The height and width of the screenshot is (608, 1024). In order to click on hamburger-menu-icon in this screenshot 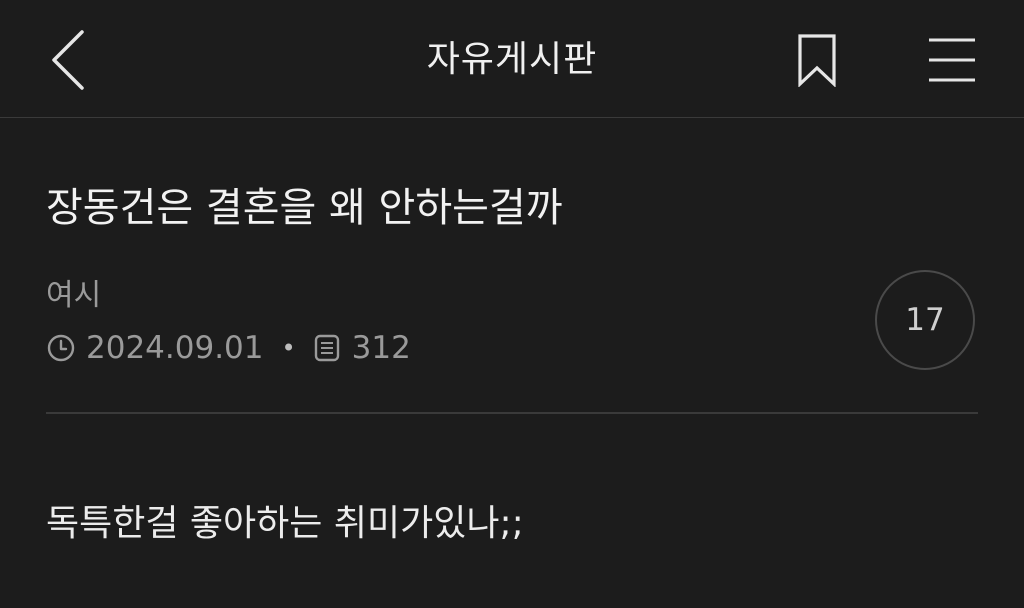, I will do `click(952, 60)`.